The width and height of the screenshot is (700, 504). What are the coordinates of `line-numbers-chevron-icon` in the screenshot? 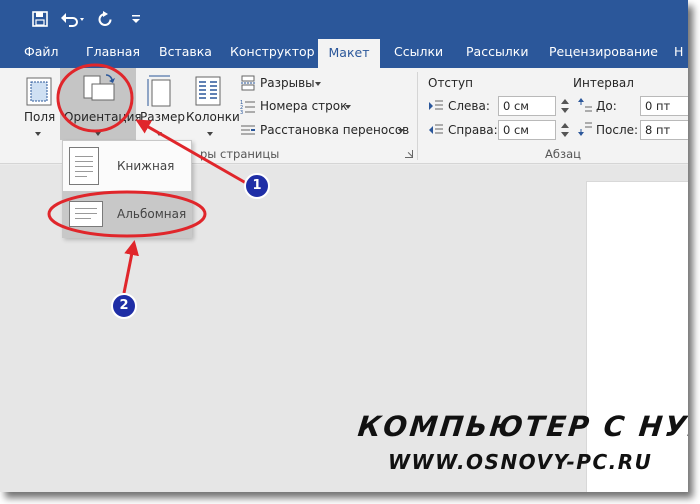 It's located at (348, 107).